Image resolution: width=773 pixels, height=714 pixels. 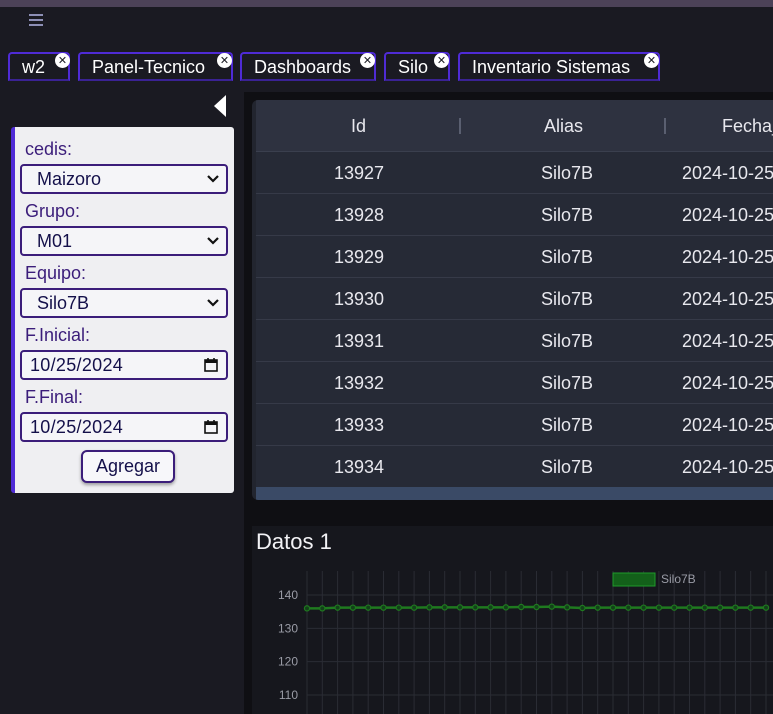 I want to click on y-tick-label: 120, so click(x=288, y=662).